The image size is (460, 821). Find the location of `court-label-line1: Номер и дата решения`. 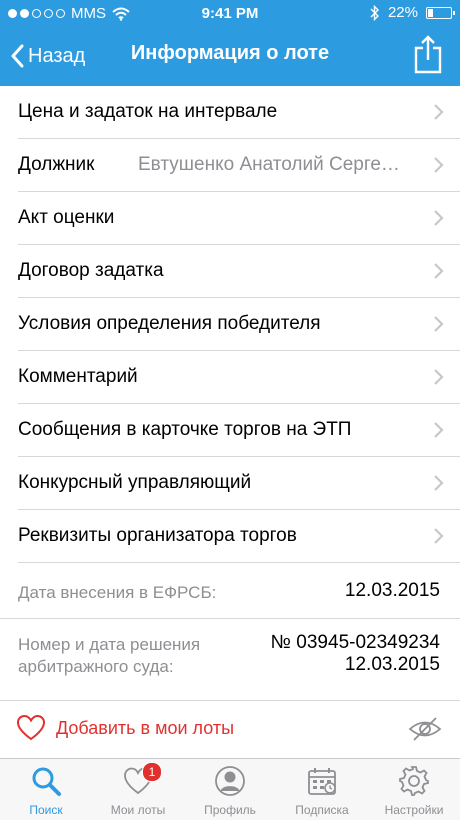

court-label-line1: Номер и дата решения is located at coordinates (109, 644).